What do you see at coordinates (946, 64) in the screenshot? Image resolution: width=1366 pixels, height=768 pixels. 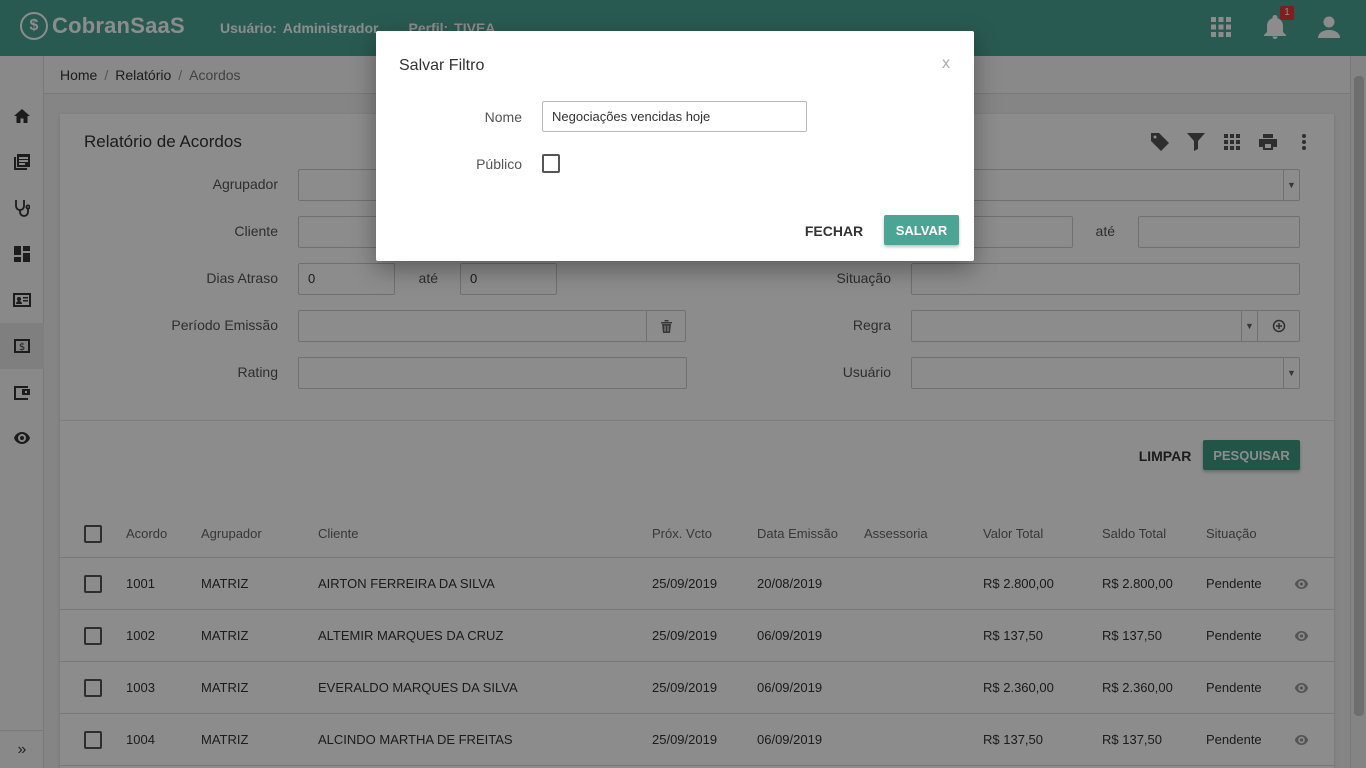 I see `close-icon: x` at bounding box center [946, 64].